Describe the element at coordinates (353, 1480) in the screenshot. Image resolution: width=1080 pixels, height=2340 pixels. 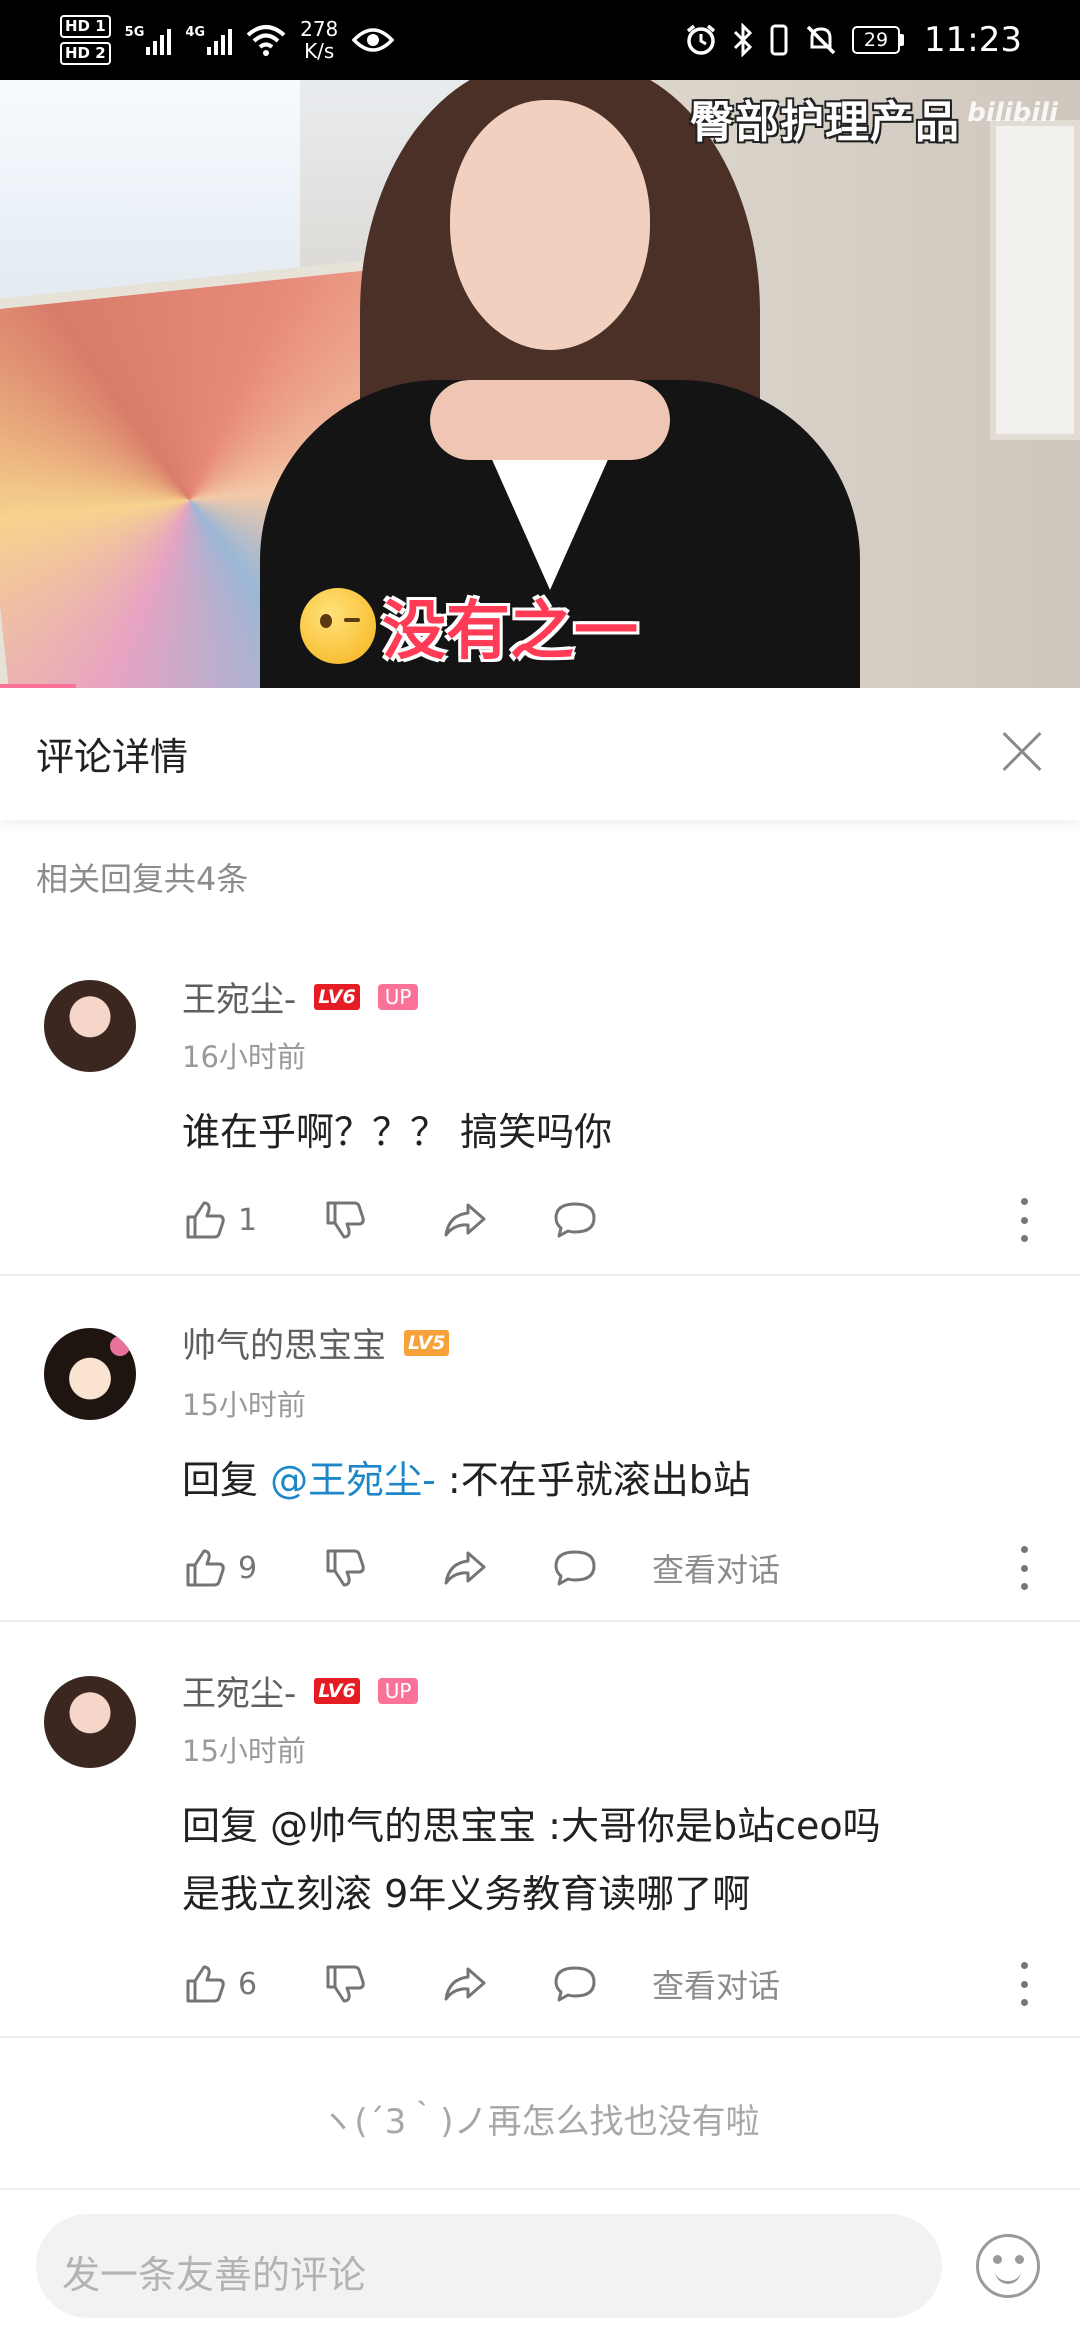
I see `mention-link: @王宛尘-` at that location.